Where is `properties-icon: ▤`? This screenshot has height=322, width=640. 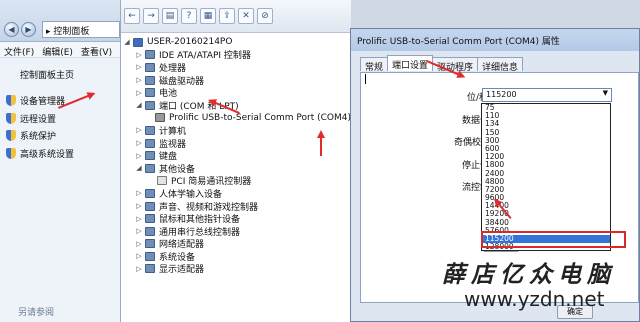 properties-icon: ▤ is located at coordinates (170, 16).